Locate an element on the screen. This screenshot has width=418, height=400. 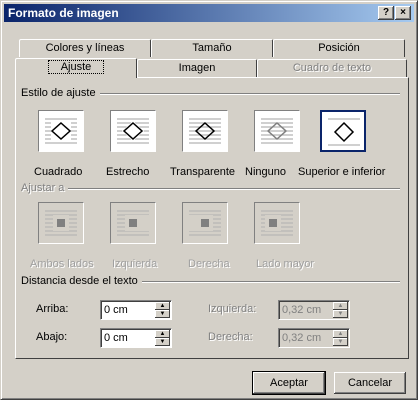
wrap-square-label: Cuadrado is located at coordinates (58, 172).